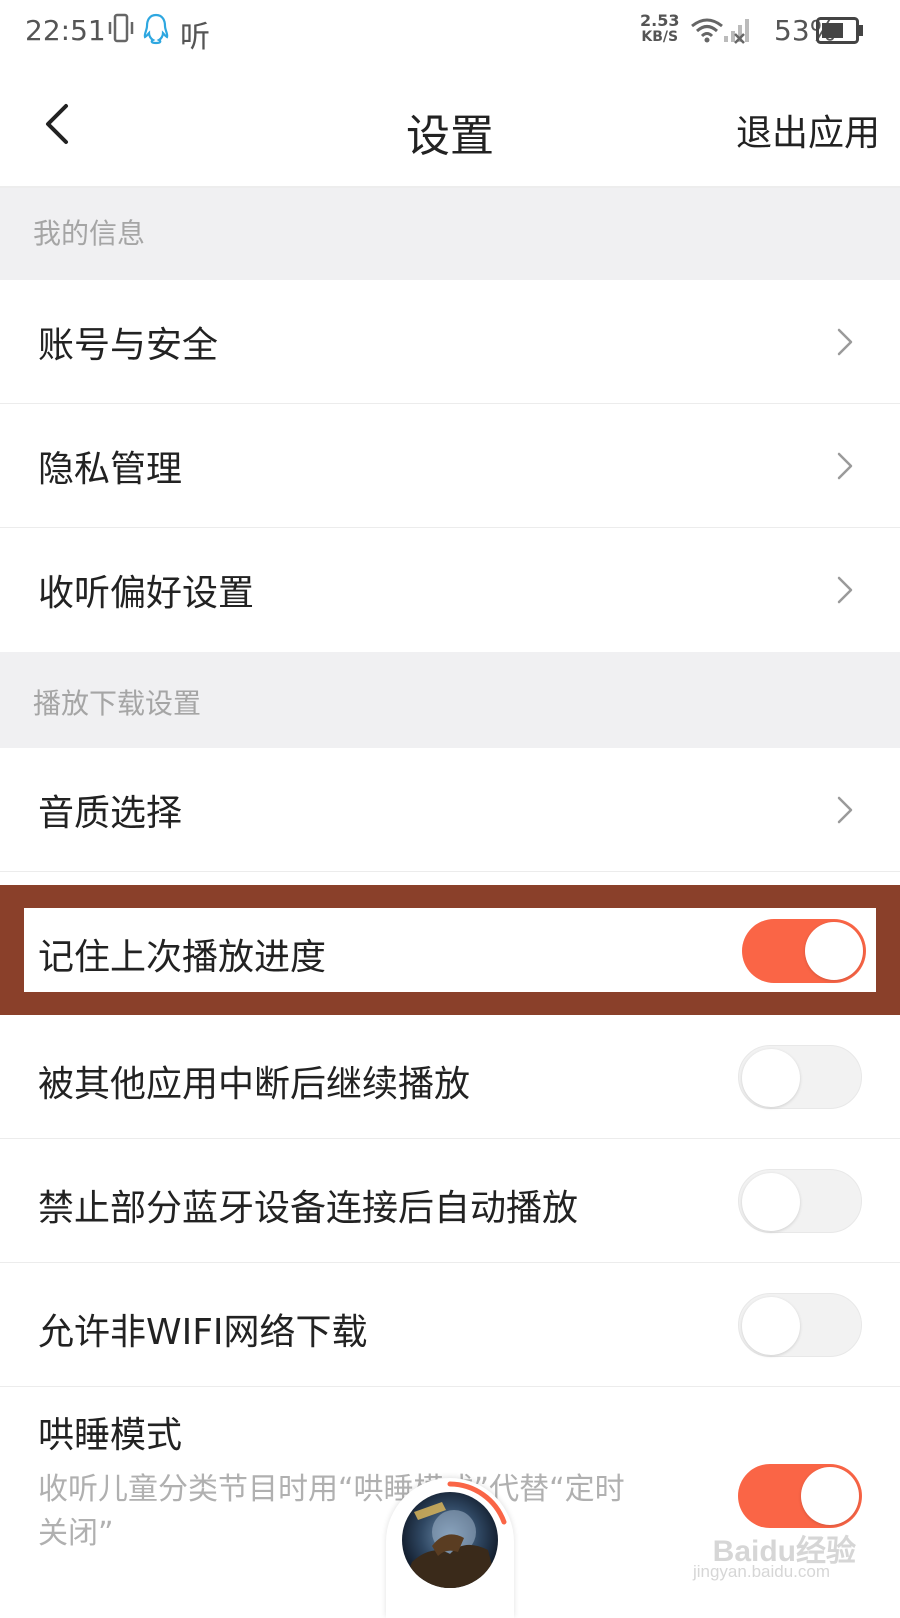 Image resolution: width=900 pixels, height=1618 pixels. Describe the element at coordinates (450, 700) in the screenshot. I see `section-header-playback: 播放下载设置` at that location.